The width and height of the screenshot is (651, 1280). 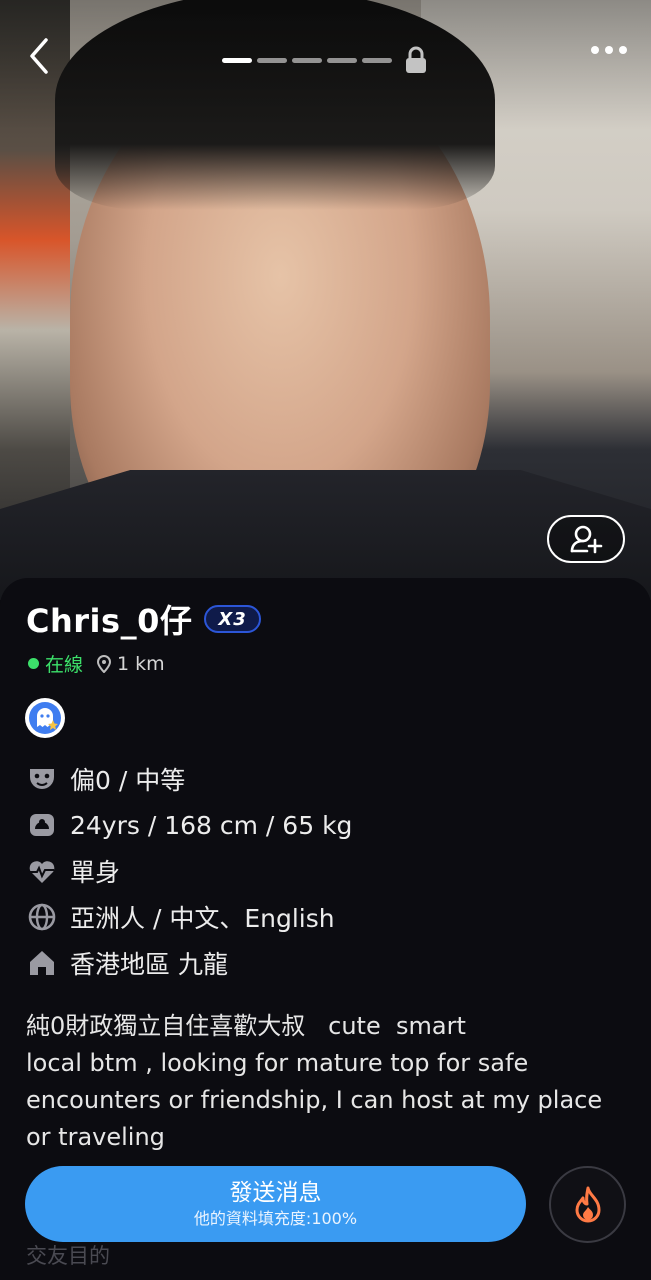 I want to click on info-text: 24yrs / 168 cm / 65 kg, so click(x=211, y=825).